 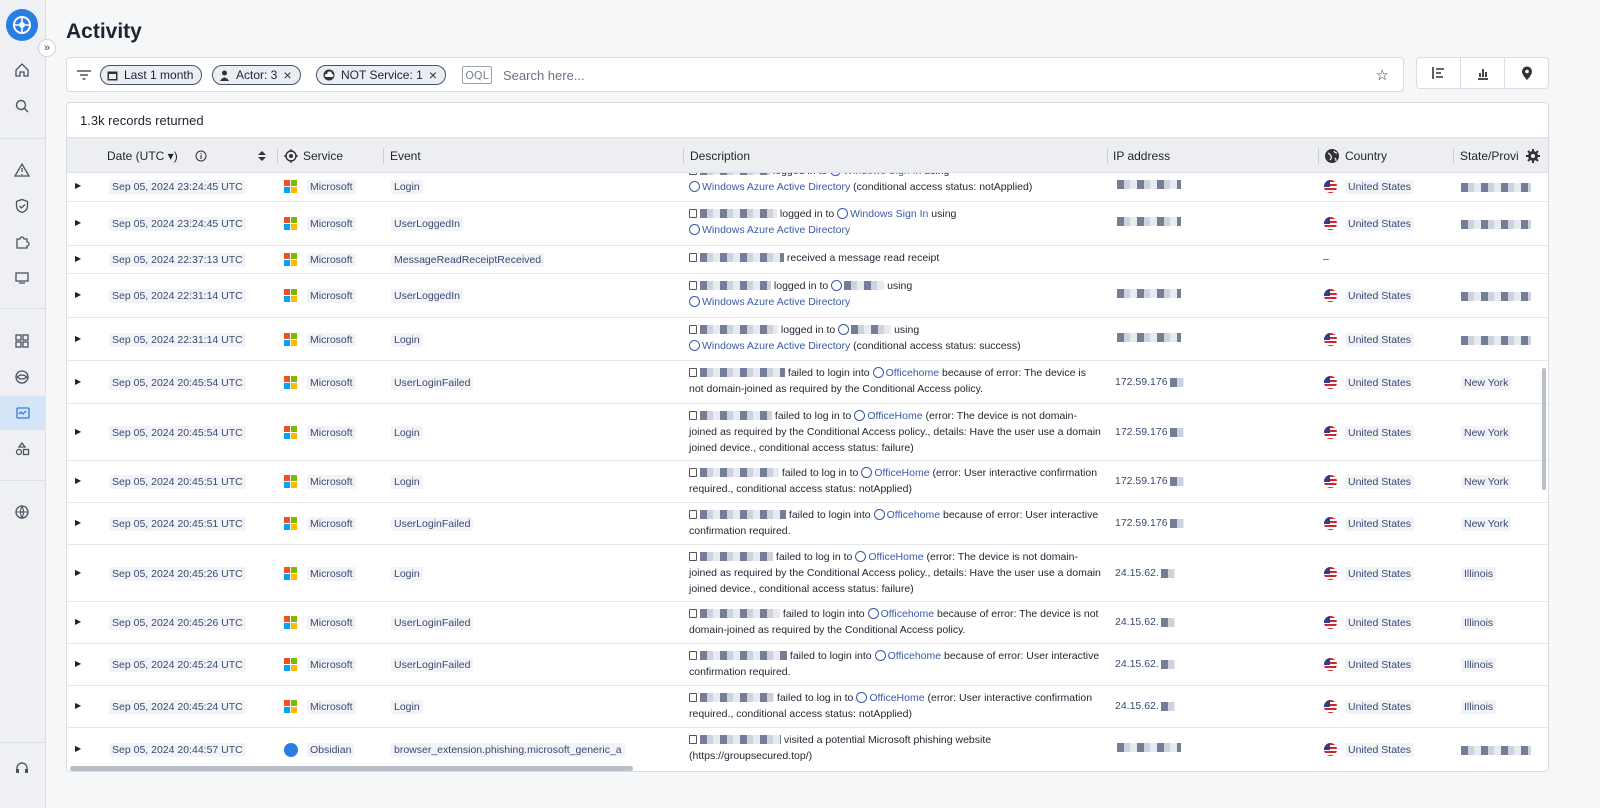 I want to click on search-icon, so click(x=22, y=106).